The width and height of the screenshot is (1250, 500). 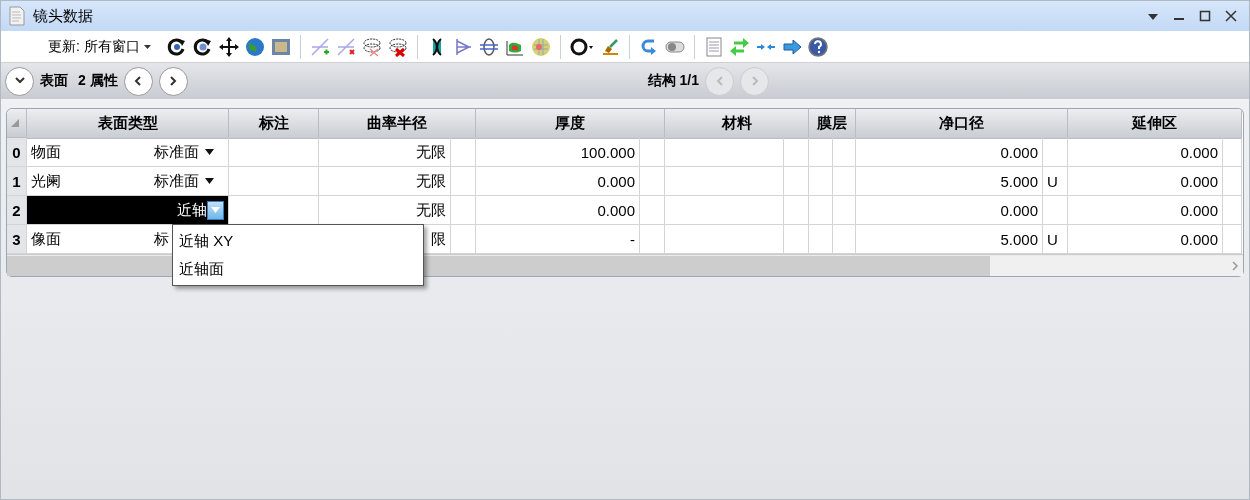 I want to click on table-cell: -, so click(x=558, y=239).